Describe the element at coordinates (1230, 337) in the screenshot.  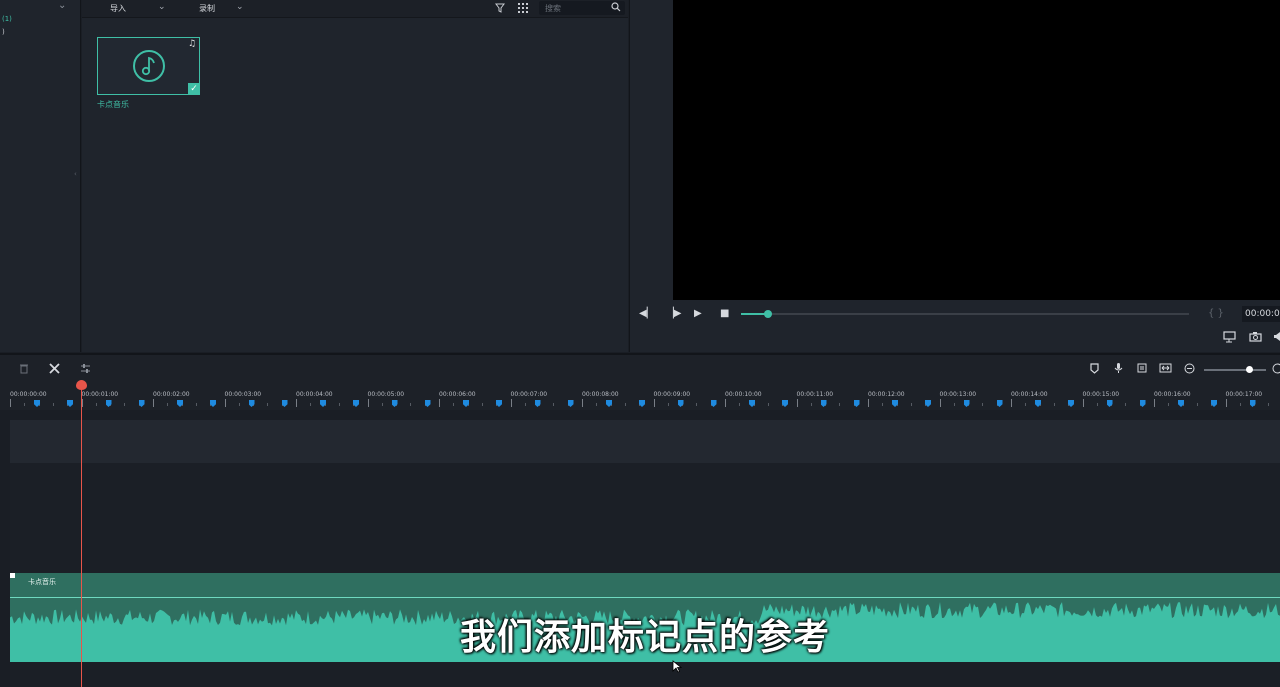
I see `display-settings-icon` at that location.